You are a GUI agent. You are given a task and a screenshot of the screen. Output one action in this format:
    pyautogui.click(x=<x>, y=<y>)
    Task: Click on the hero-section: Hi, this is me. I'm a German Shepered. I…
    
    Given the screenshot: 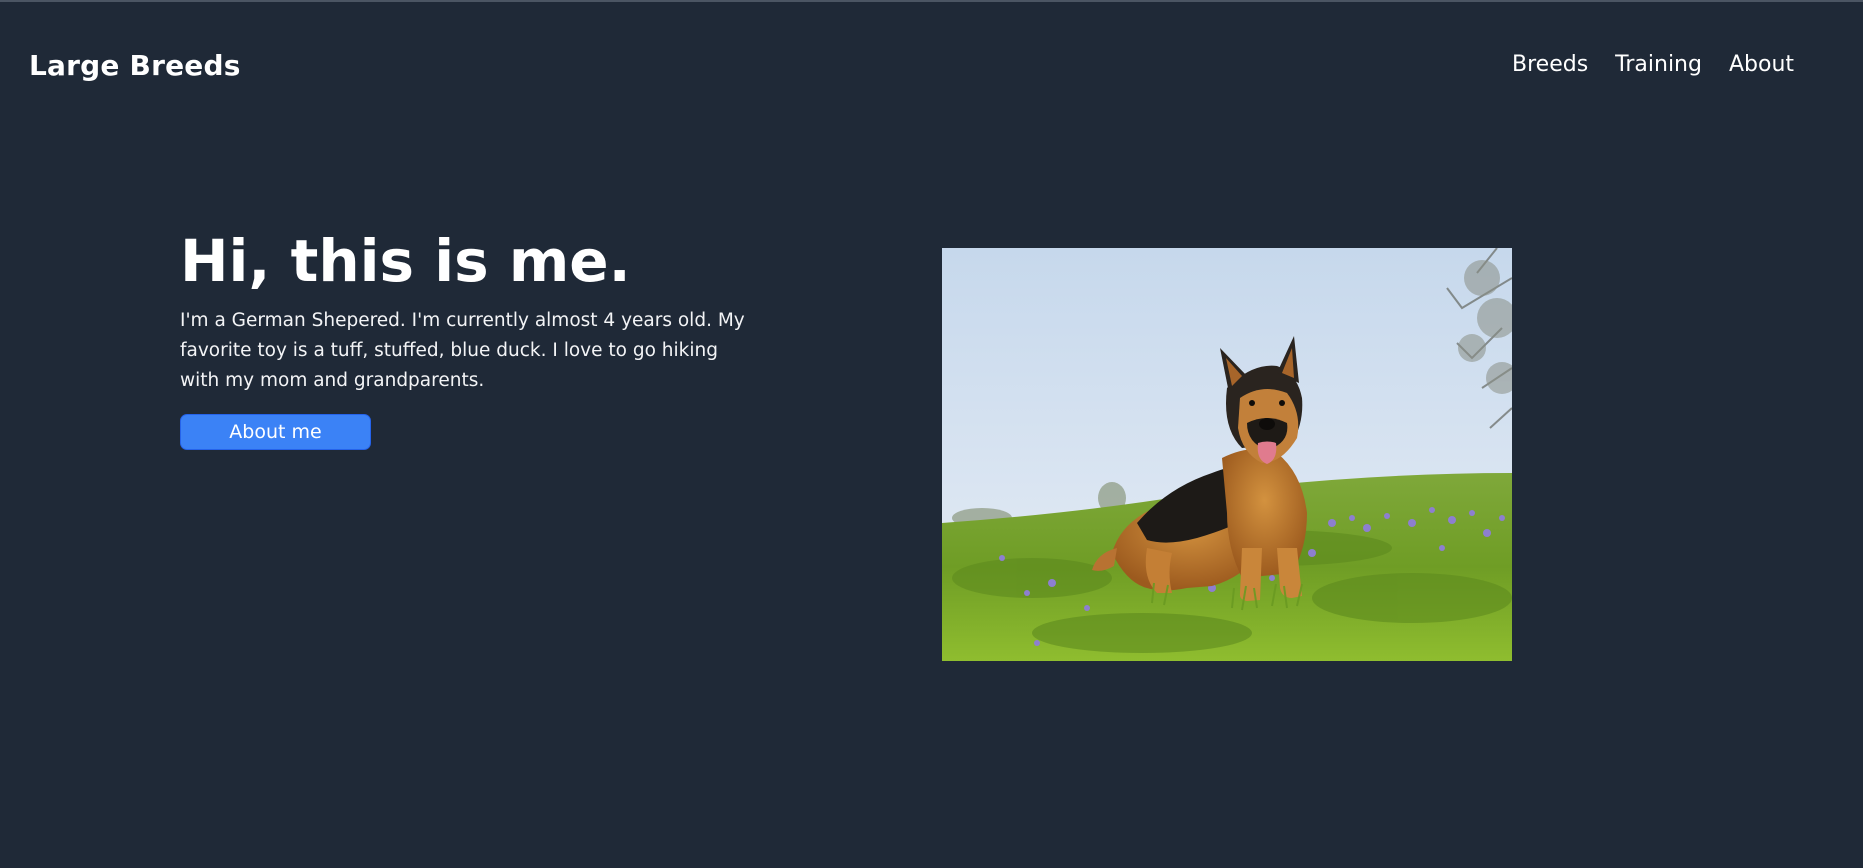 What is the action you would take?
    pyautogui.click(x=467, y=338)
    